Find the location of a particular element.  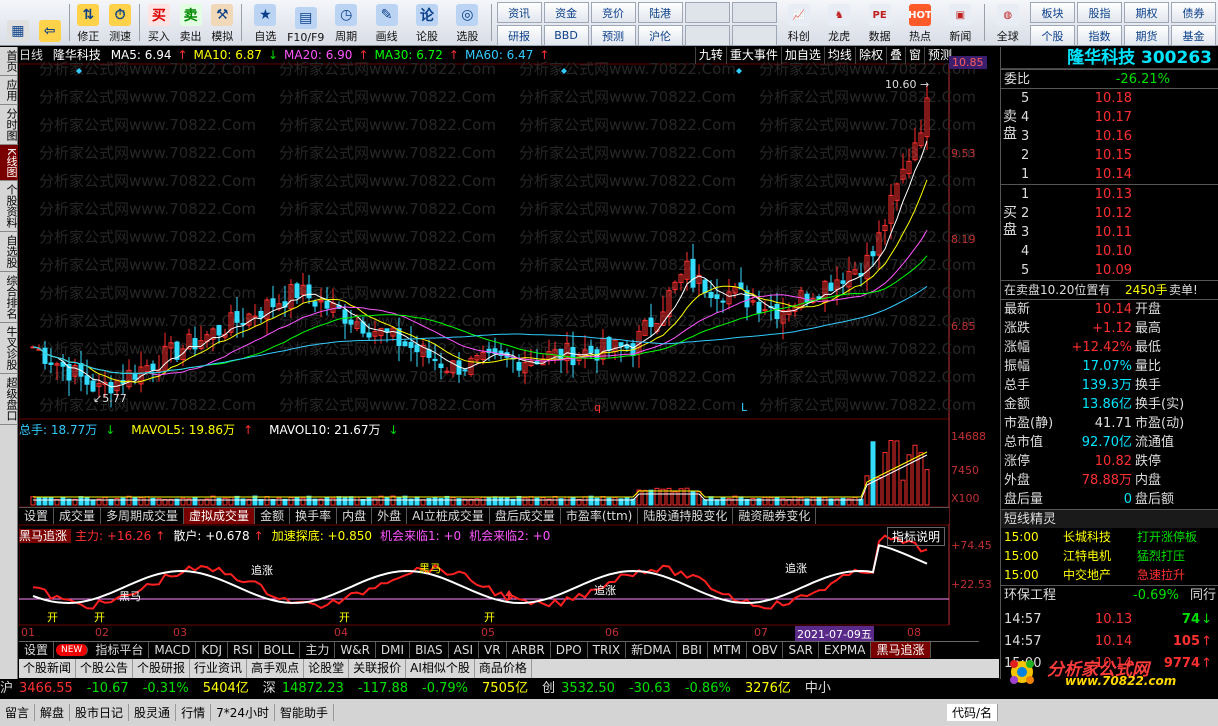

indicator-tab: 盘后成交量 is located at coordinates (525, 516).